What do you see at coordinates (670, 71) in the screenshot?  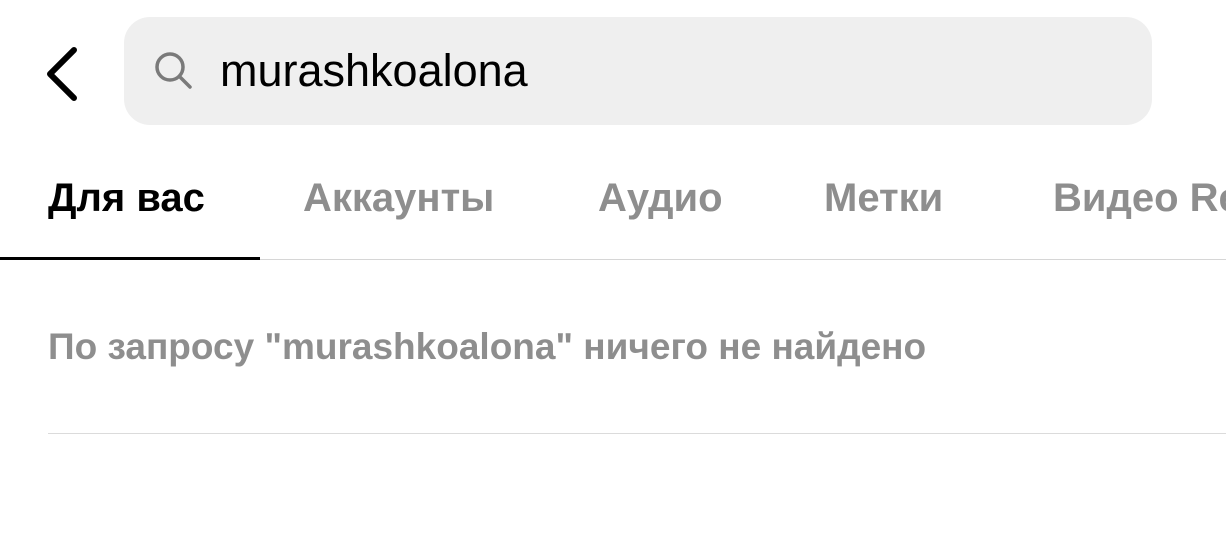 I see `search-input` at bounding box center [670, 71].